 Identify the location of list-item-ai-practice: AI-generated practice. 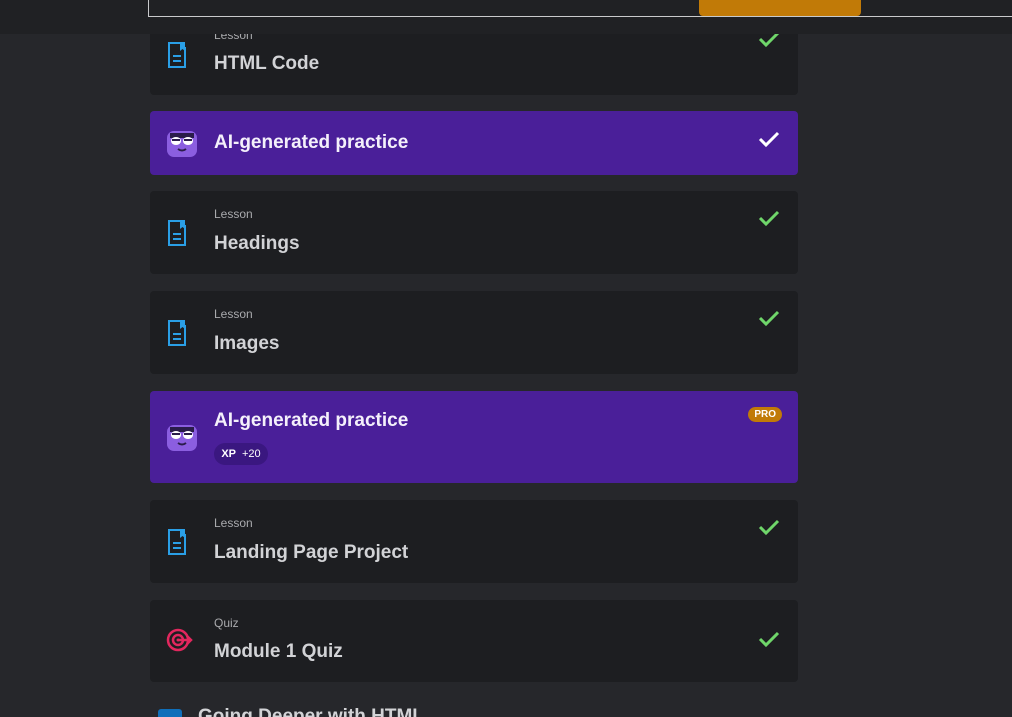
(474, 143).